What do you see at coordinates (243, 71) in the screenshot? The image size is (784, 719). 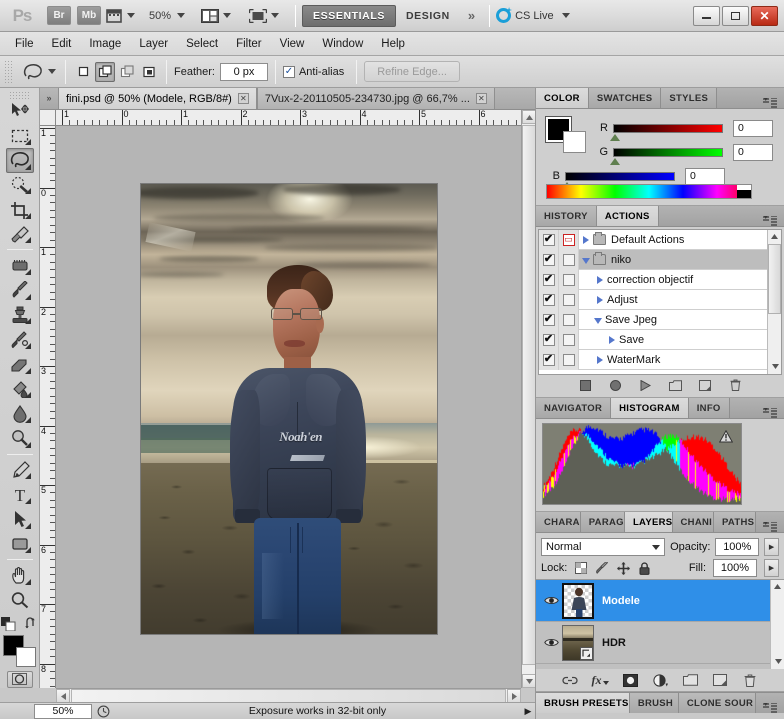 I see `feather-input: 0 px` at bounding box center [243, 71].